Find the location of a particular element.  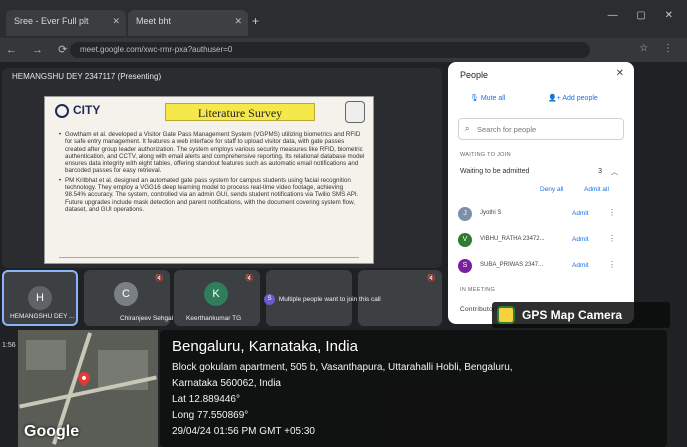

avatar: J is located at coordinates (465, 214).